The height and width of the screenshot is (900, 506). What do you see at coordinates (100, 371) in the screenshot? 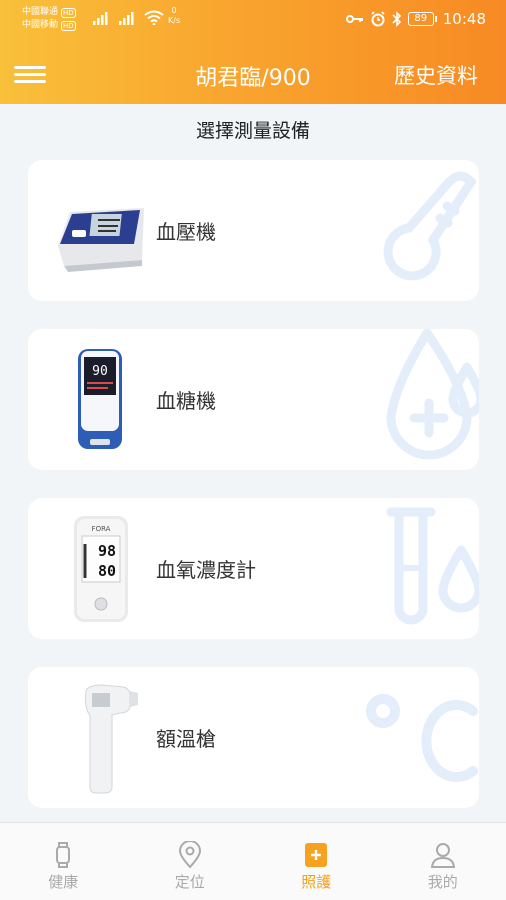
I see `glucose-reading: 90` at bounding box center [100, 371].